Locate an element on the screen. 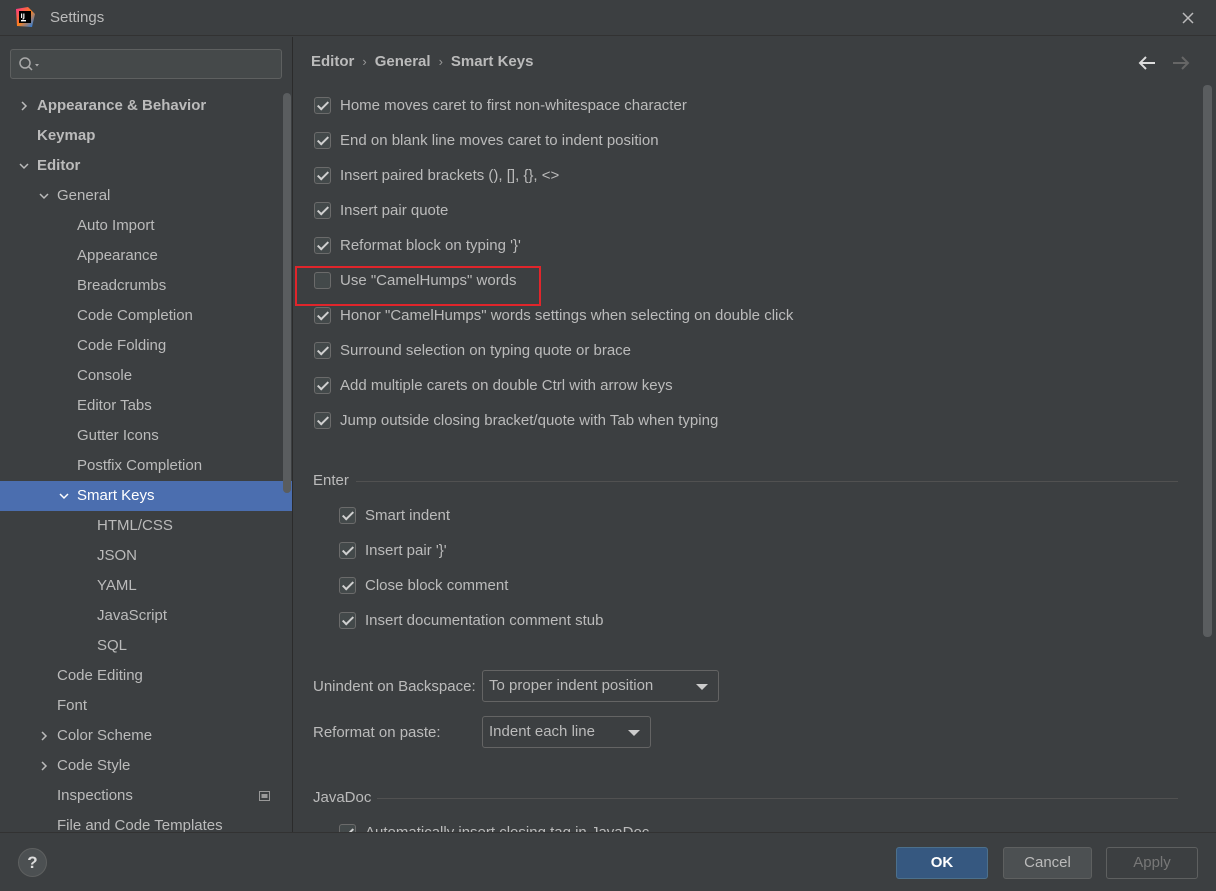  sidebar-item-editor: Editor is located at coordinates (146, 166).